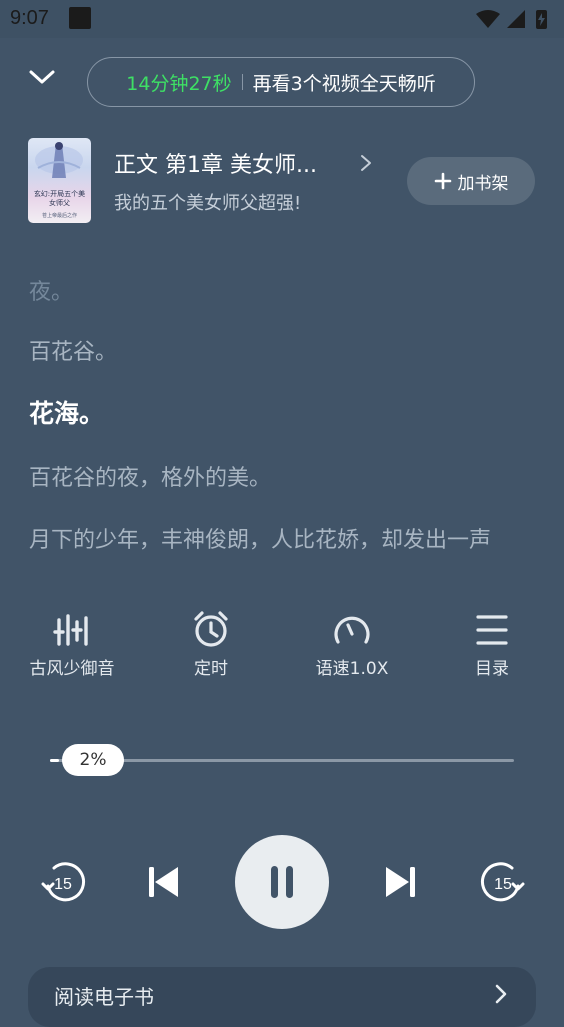  I want to click on speed-label: 语速1.0X, so click(352, 669).